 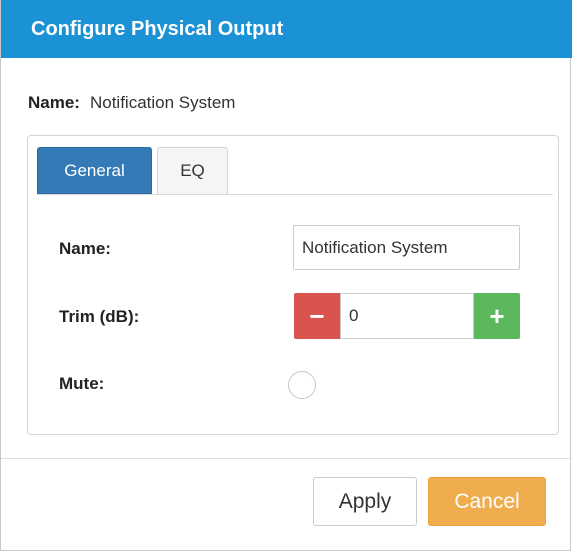 What do you see at coordinates (94, 170) in the screenshot?
I see `tab-general: General` at bounding box center [94, 170].